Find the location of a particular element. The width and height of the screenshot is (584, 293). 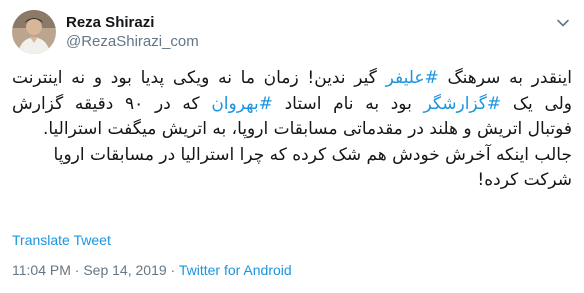

tweet-text-segment: ولی یک is located at coordinates (536, 103).